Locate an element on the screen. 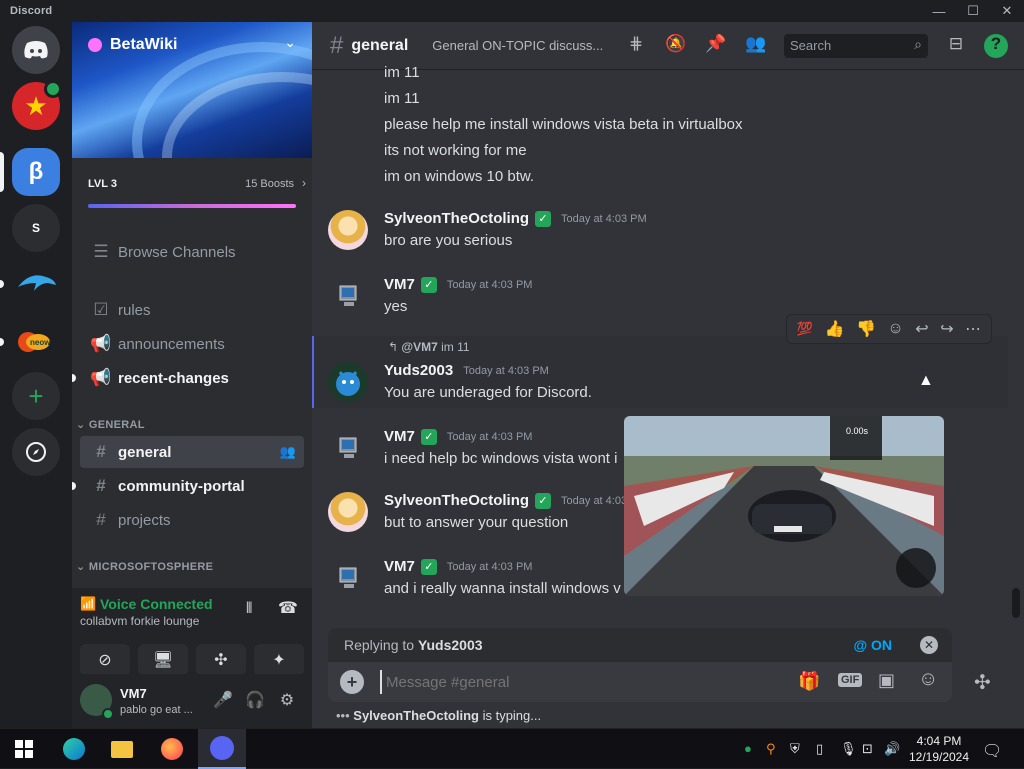  server-icon-dolphin is located at coordinates (36, 284).